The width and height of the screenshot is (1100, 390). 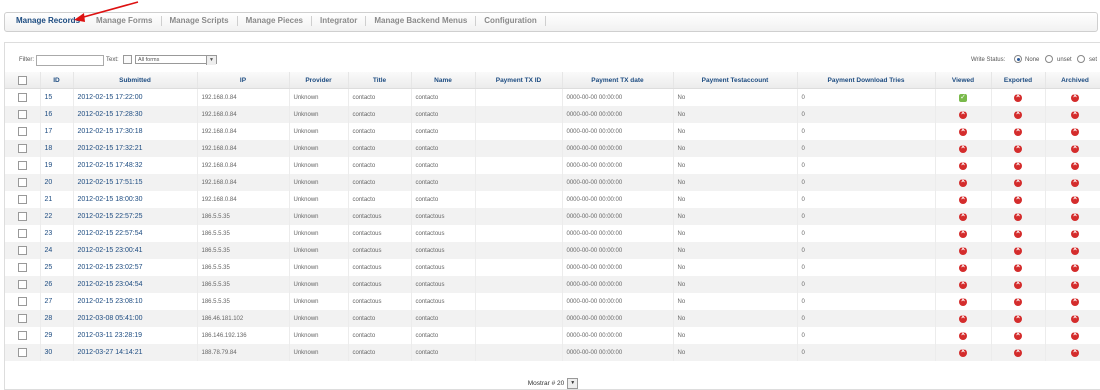 What do you see at coordinates (1072, 80) in the screenshot?
I see `header-archived: Archived` at bounding box center [1072, 80].